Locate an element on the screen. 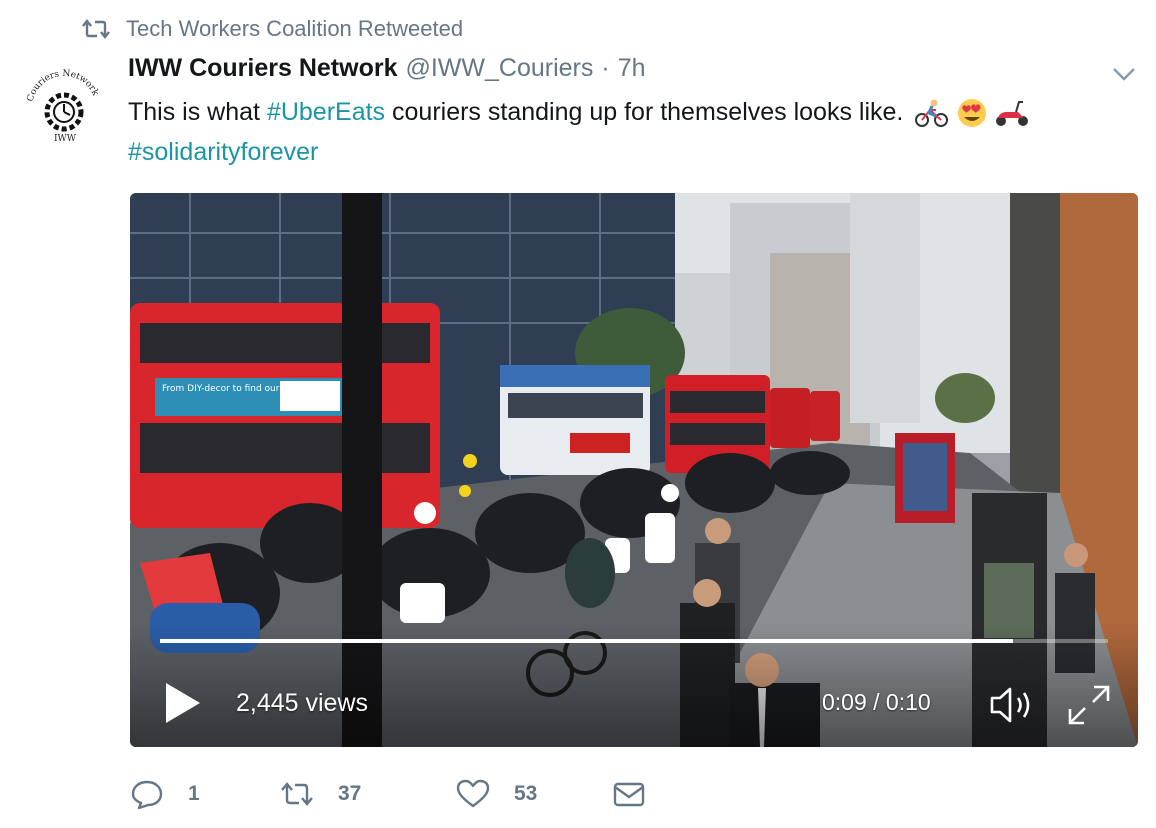 This screenshot has height=828, width=1156. view-count: 2,445 views is located at coordinates (302, 703).